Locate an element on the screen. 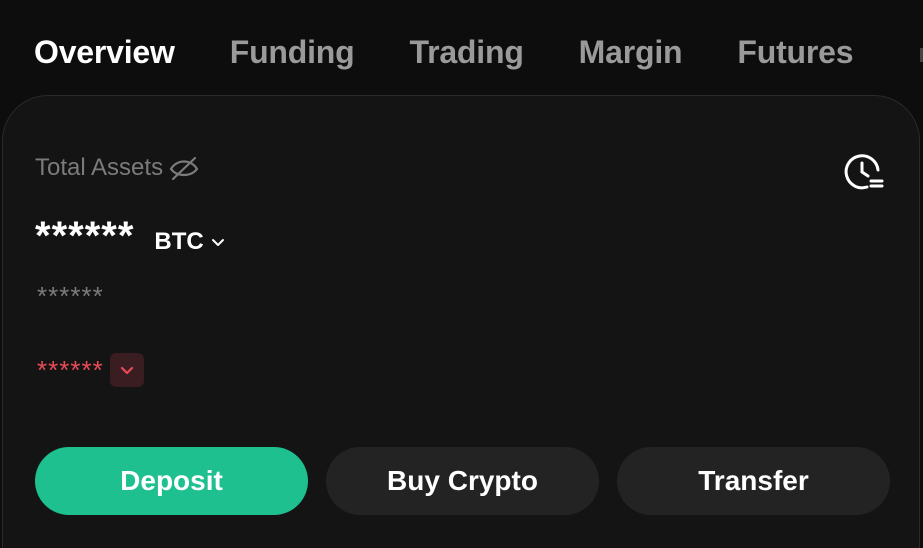  total-assets-header: Total Assets is located at coordinates (117, 168).